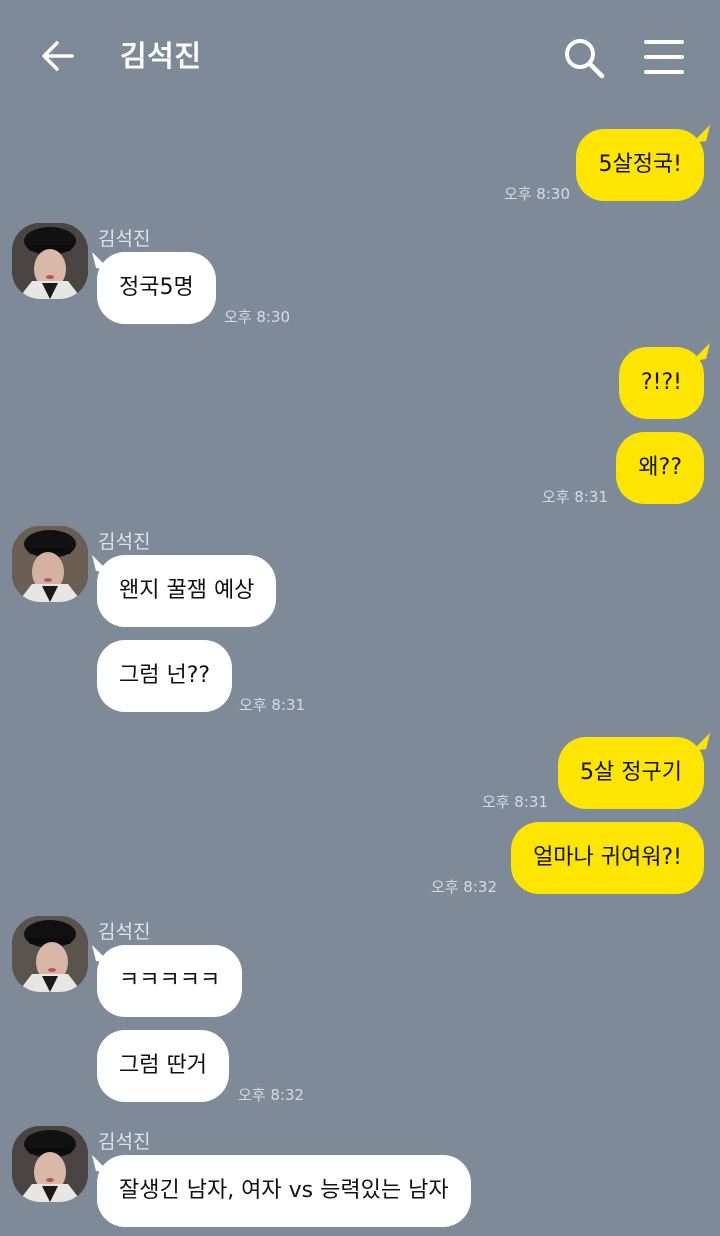 This screenshot has height=1236, width=720. Describe the element at coordinates (284, 1191) in the screenshot. I see `their-message-bubble: 잘생긴 남자, 여자 vs 능력있는 남자` at that location.